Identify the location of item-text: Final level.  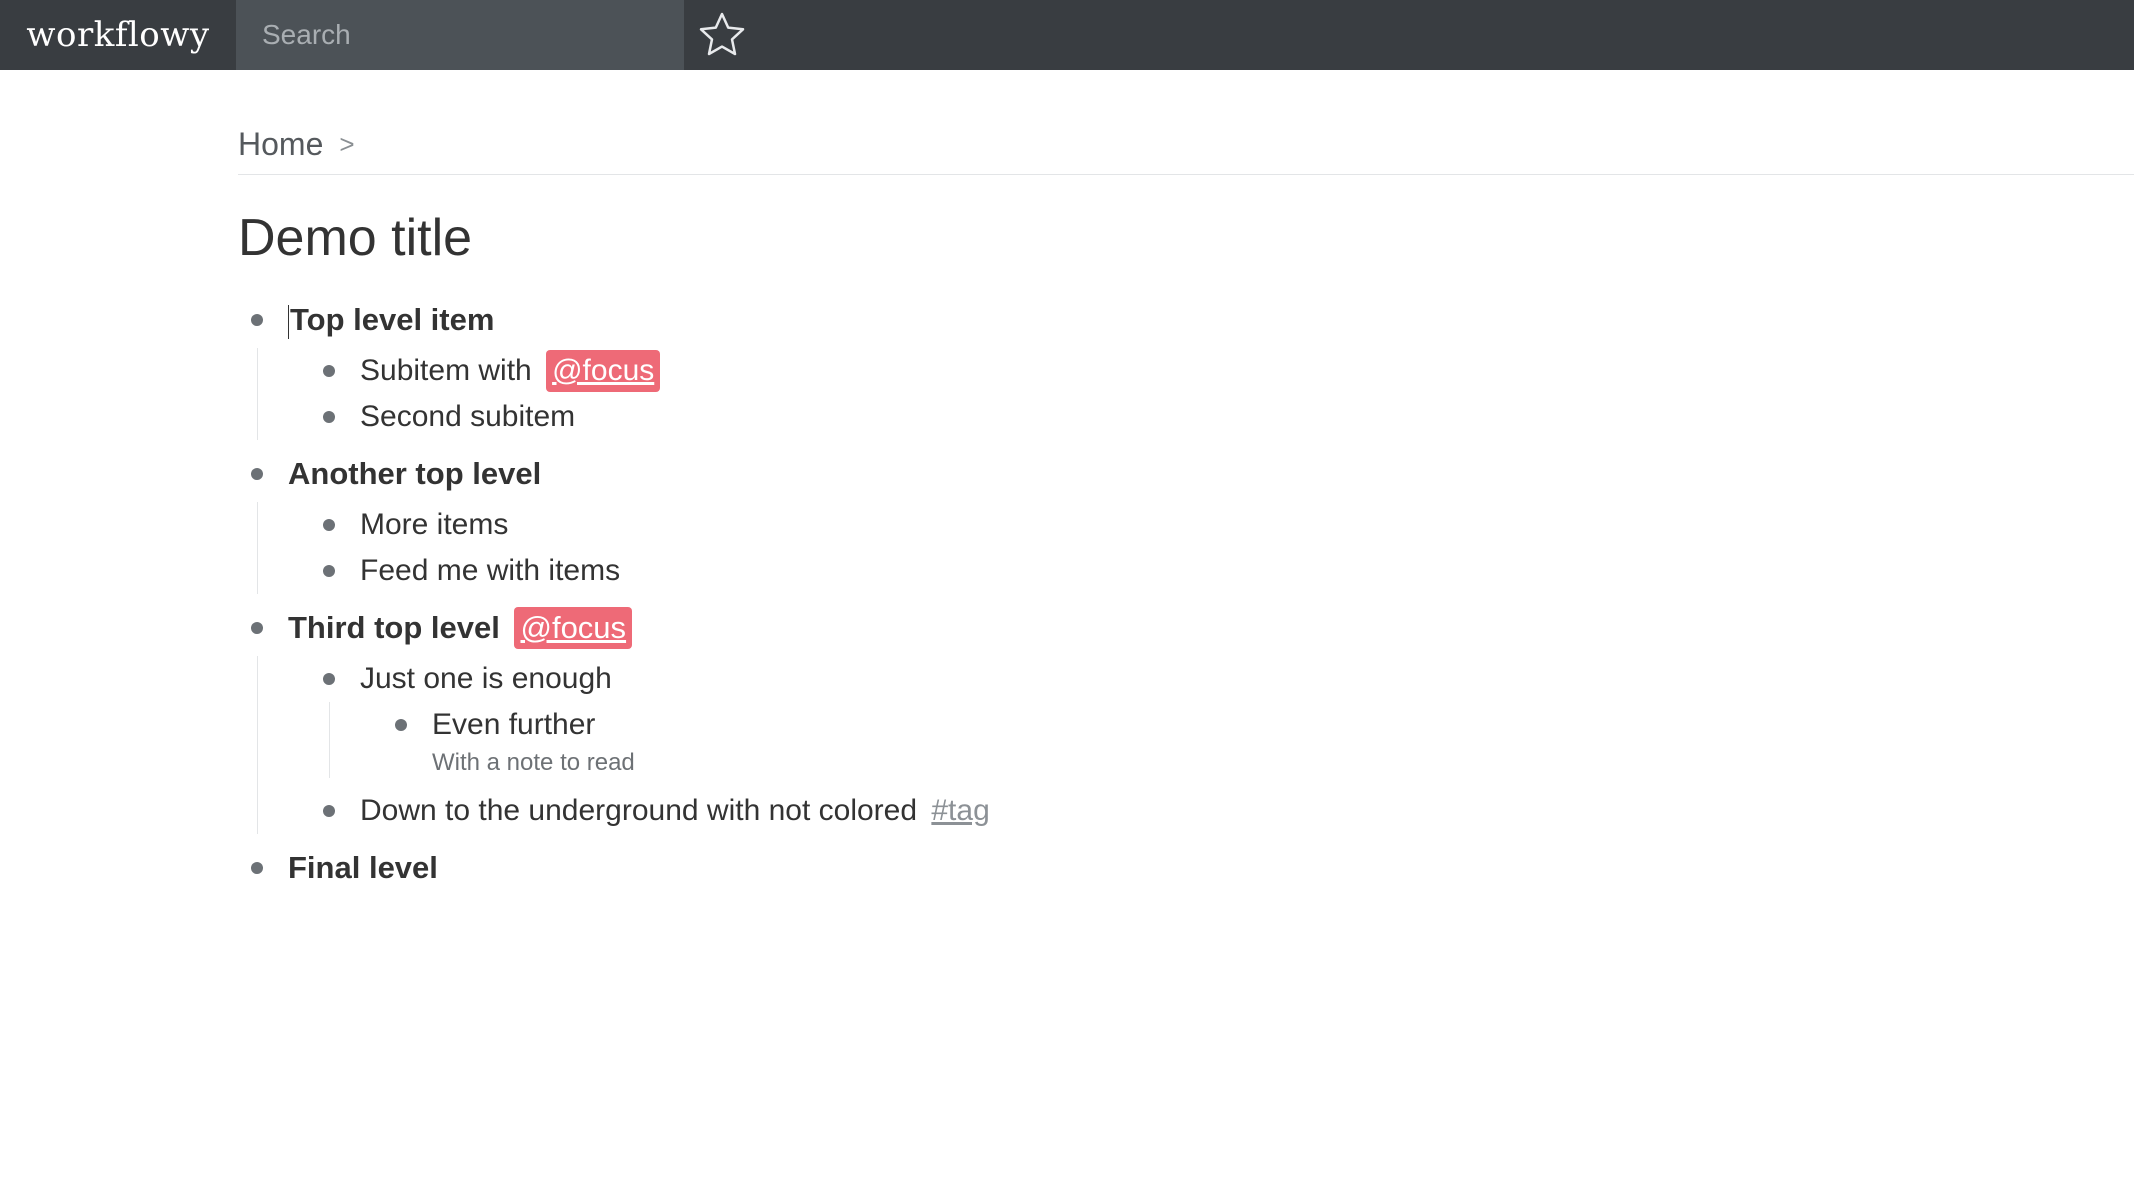
(363, 867).